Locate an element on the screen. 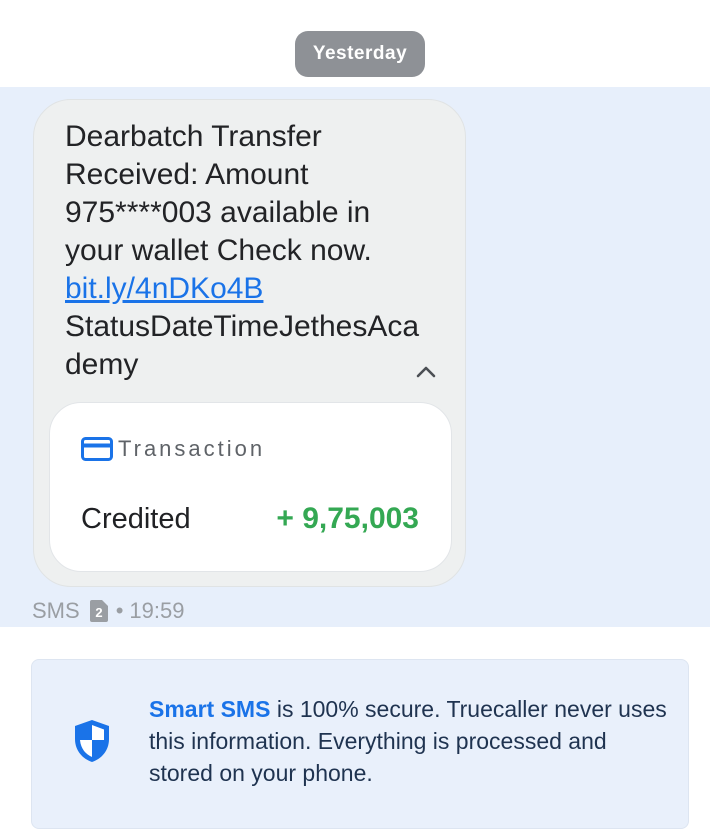 The image size is (710, 829). transaction-label: Credited is located at coordinates (136, 519).